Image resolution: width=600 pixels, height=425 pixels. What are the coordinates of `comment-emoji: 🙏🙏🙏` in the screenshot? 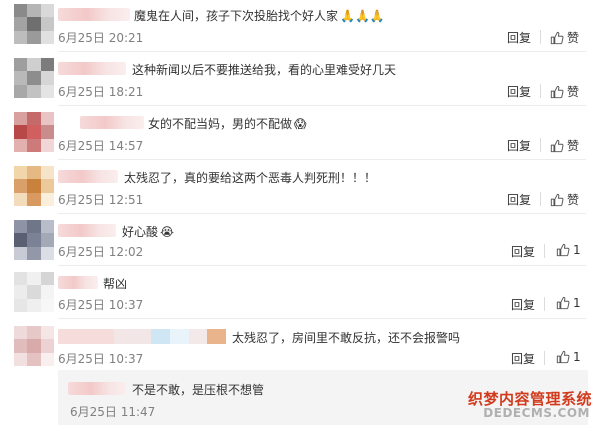 It's located at (362, 16).